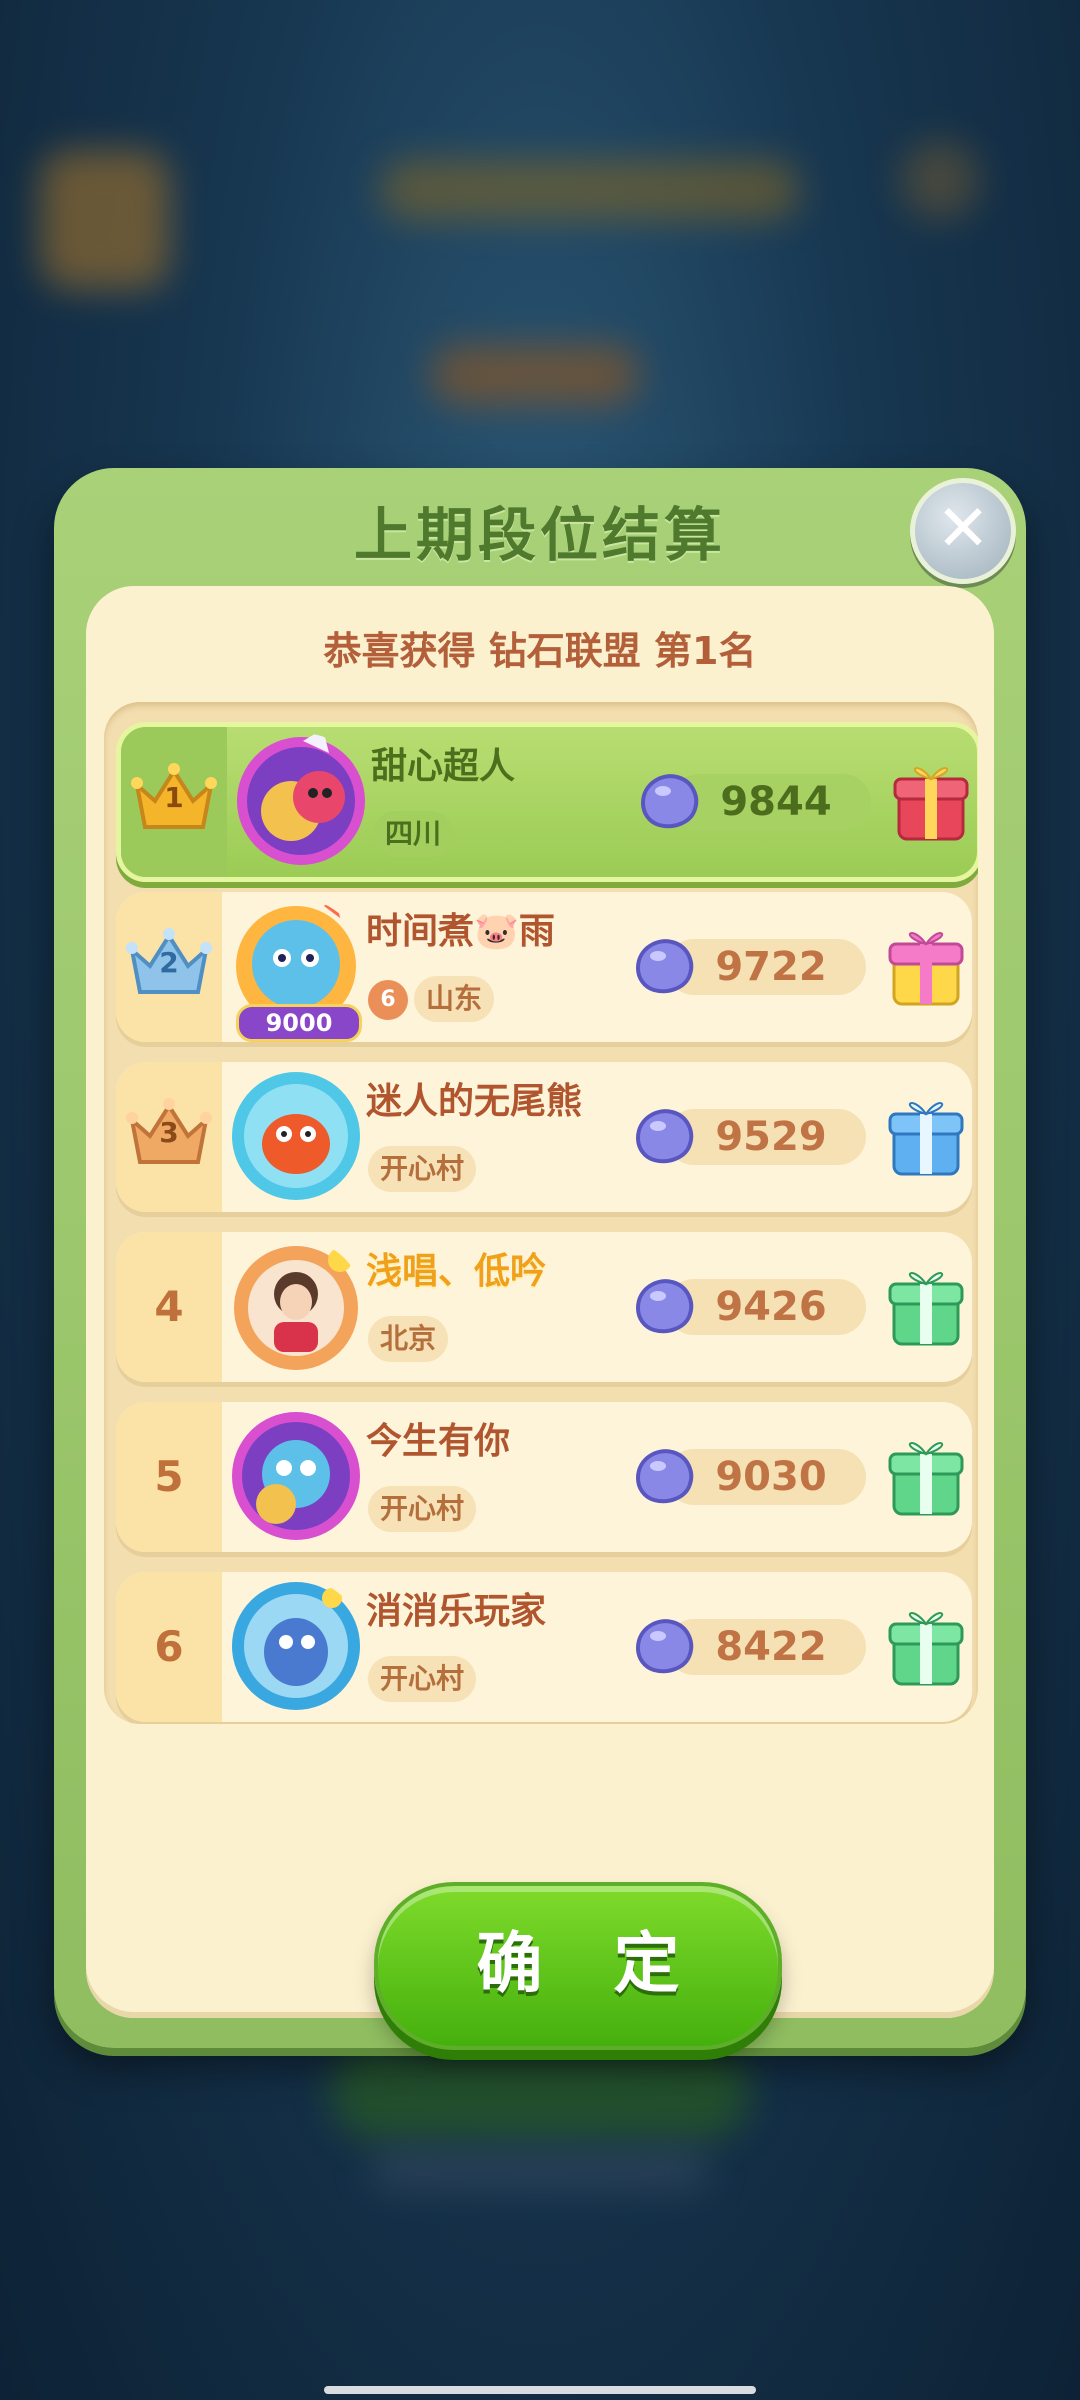 The image size is (1080, 2400). I want to click on rank-number: 6, so click(169, 1646).